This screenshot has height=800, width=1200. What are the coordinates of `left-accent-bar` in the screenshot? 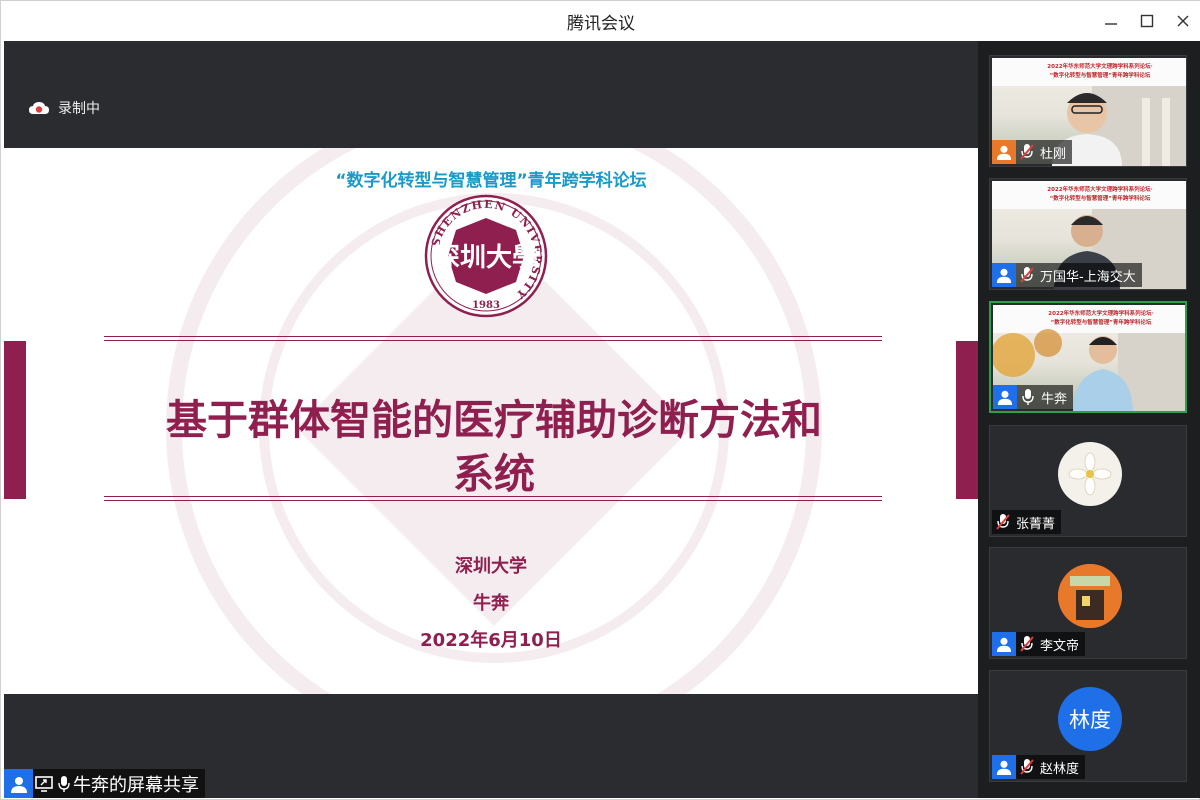 It's located at (15, 420).